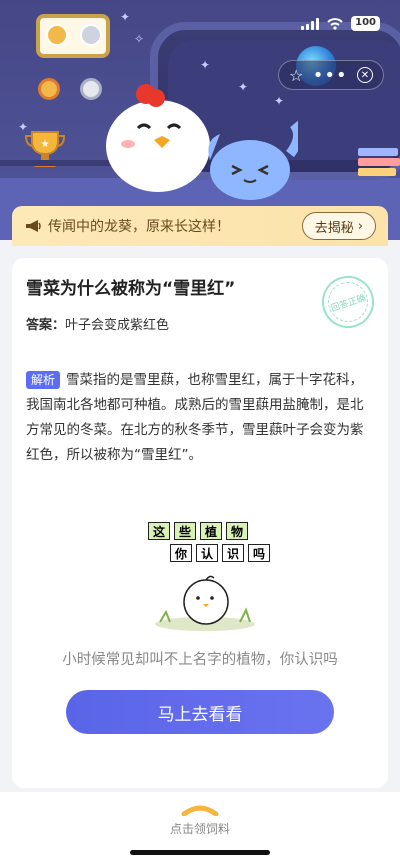 This screenshot has width=400, height=866. Describe the element at coordinates (348, 302) in the screenshot. I see `correct-stamp: 回答正确` at that location.